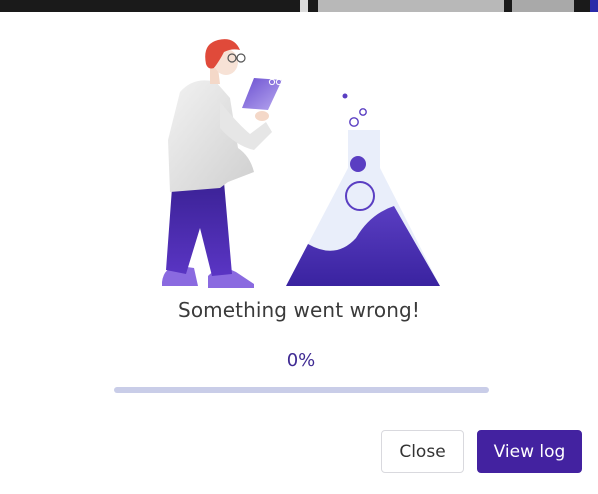  Describe the element at coordinates (301, 390) in the screenshot. I see `progress-bar` at that location.